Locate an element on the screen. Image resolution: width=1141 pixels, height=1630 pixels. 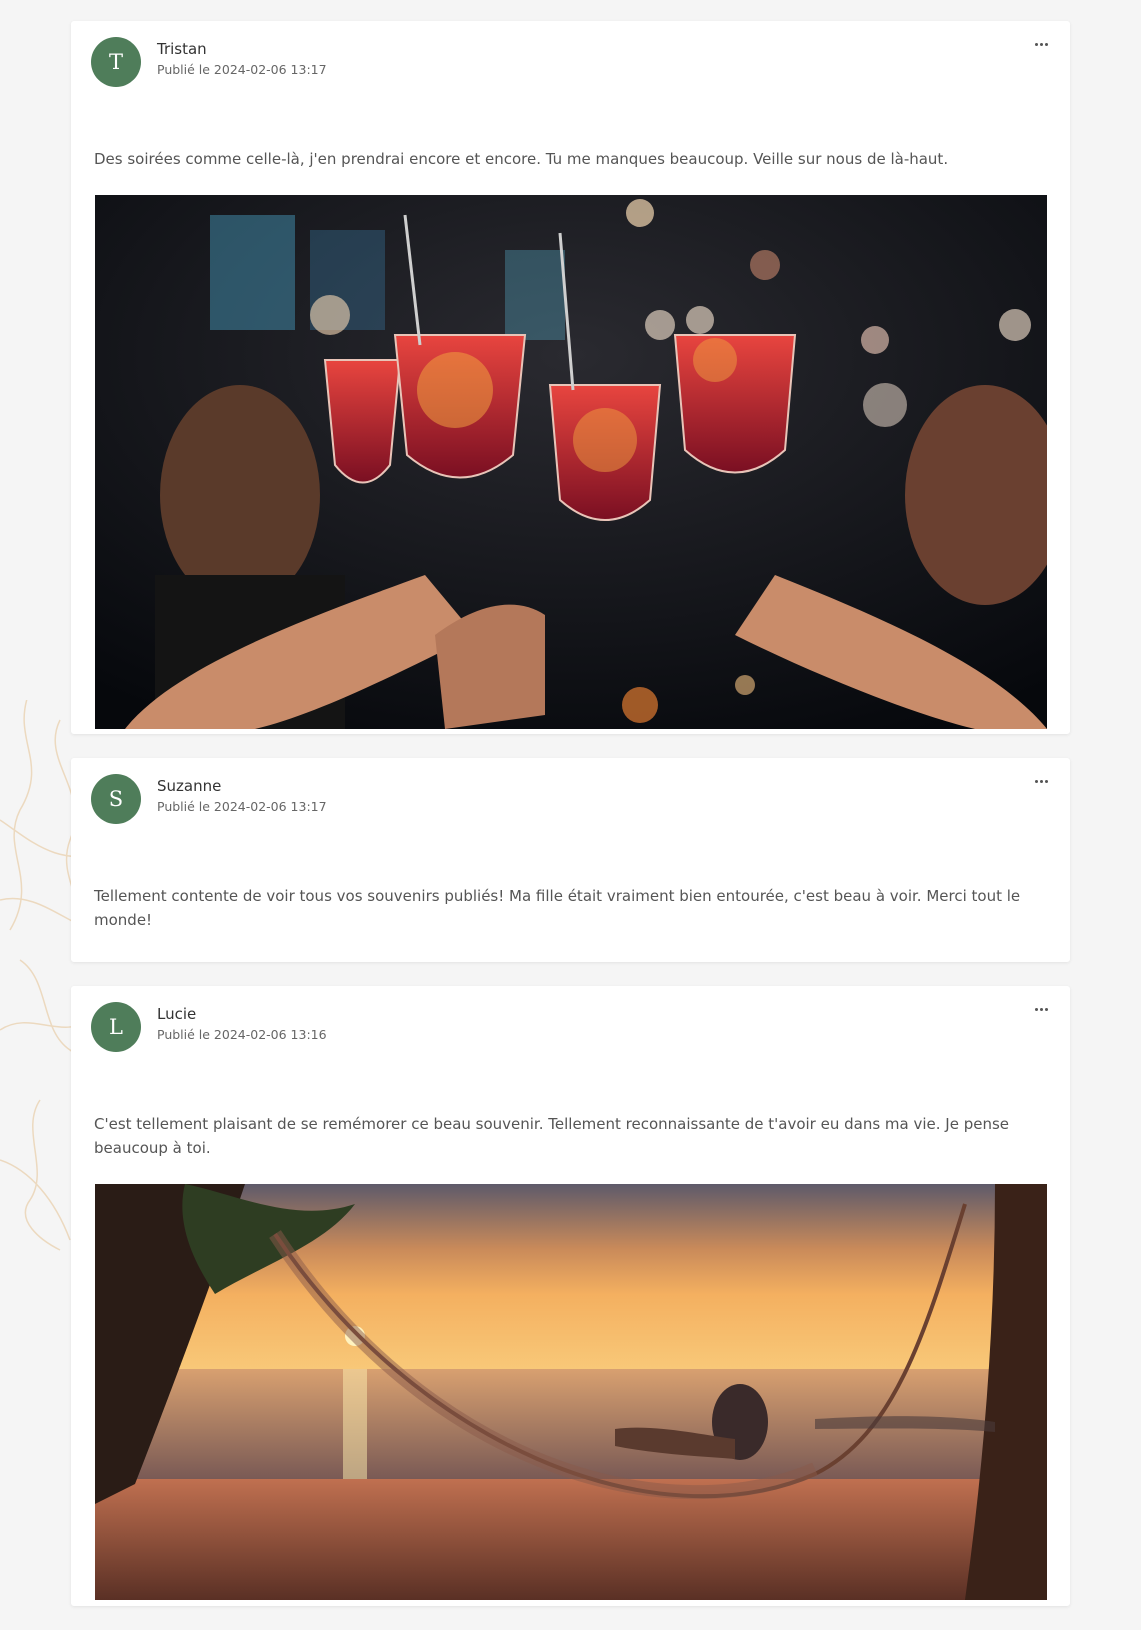
post-header: L Lucie Publié le 2024-02-06 13:16 is located at coordinates (570, 1019).